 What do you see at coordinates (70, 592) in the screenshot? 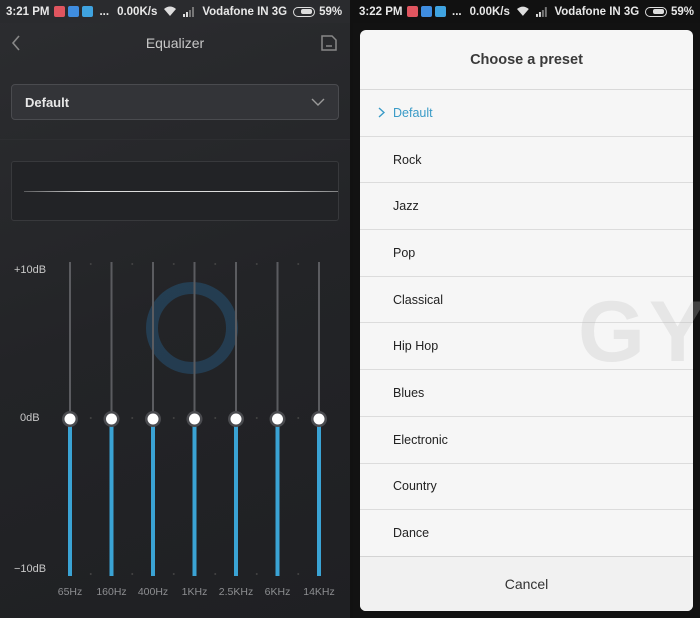
I see `band-frequency-label: 65Hz` at bounding box center [70, 592].